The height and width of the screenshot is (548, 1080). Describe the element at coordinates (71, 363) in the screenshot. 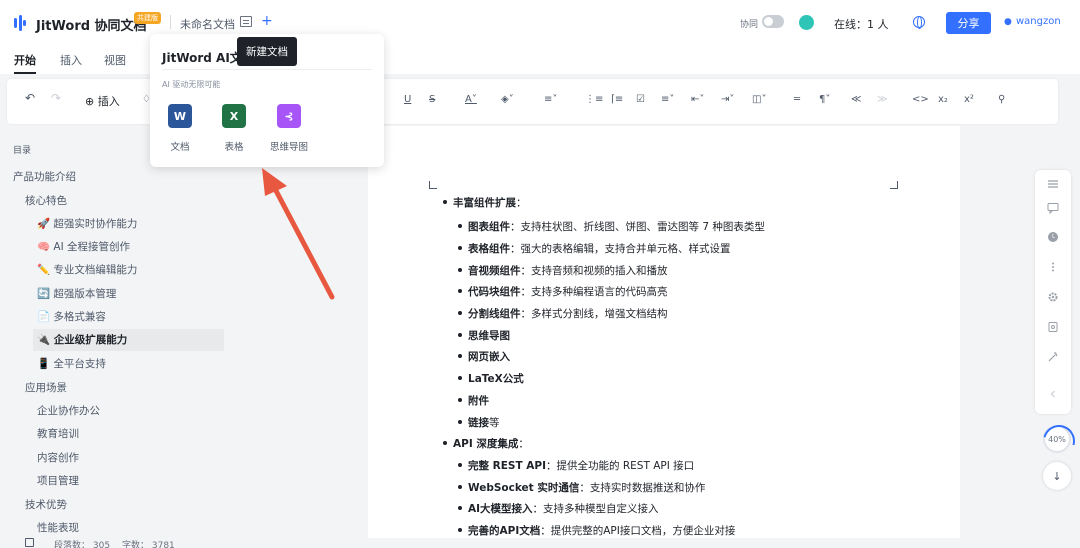

I see `toc-item: 📱 全平台支持` at that location.